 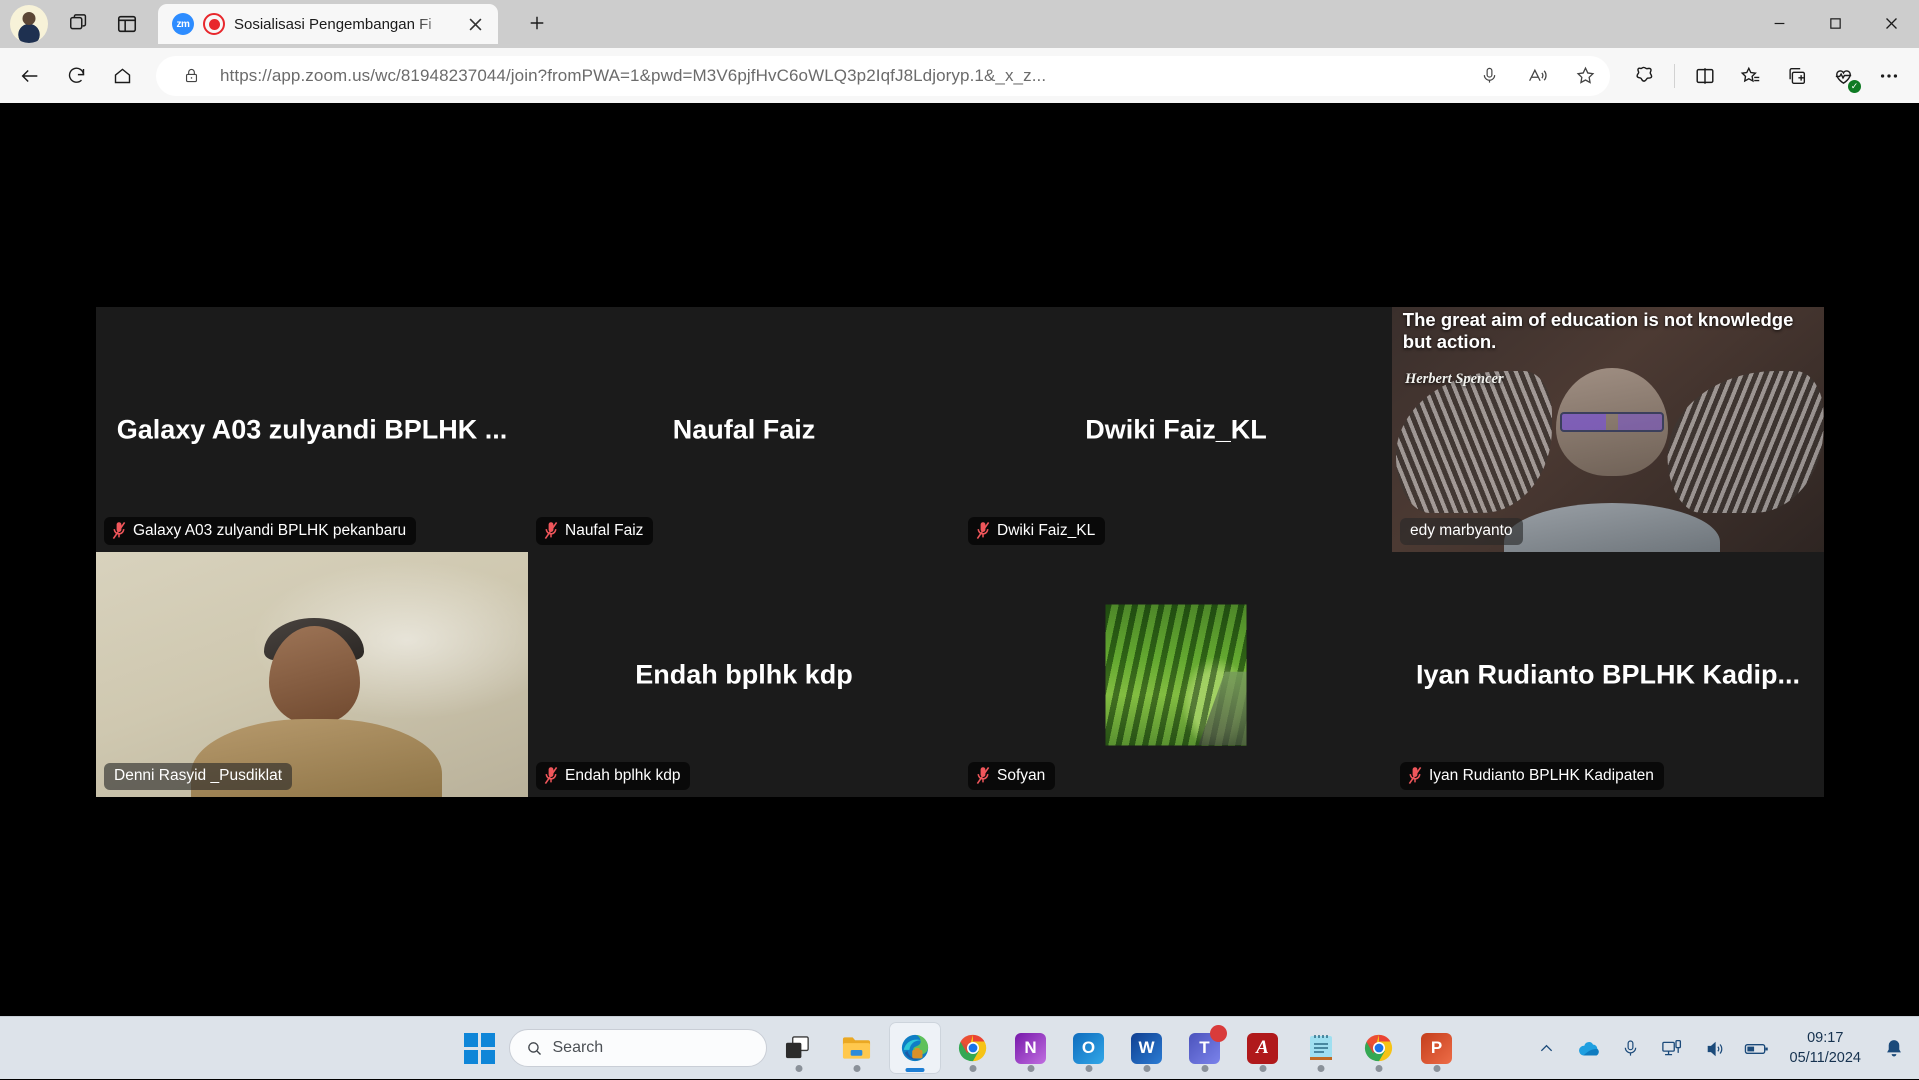 I want to click on participant-name-label: Sofyan, so click(x=1011, y=776).